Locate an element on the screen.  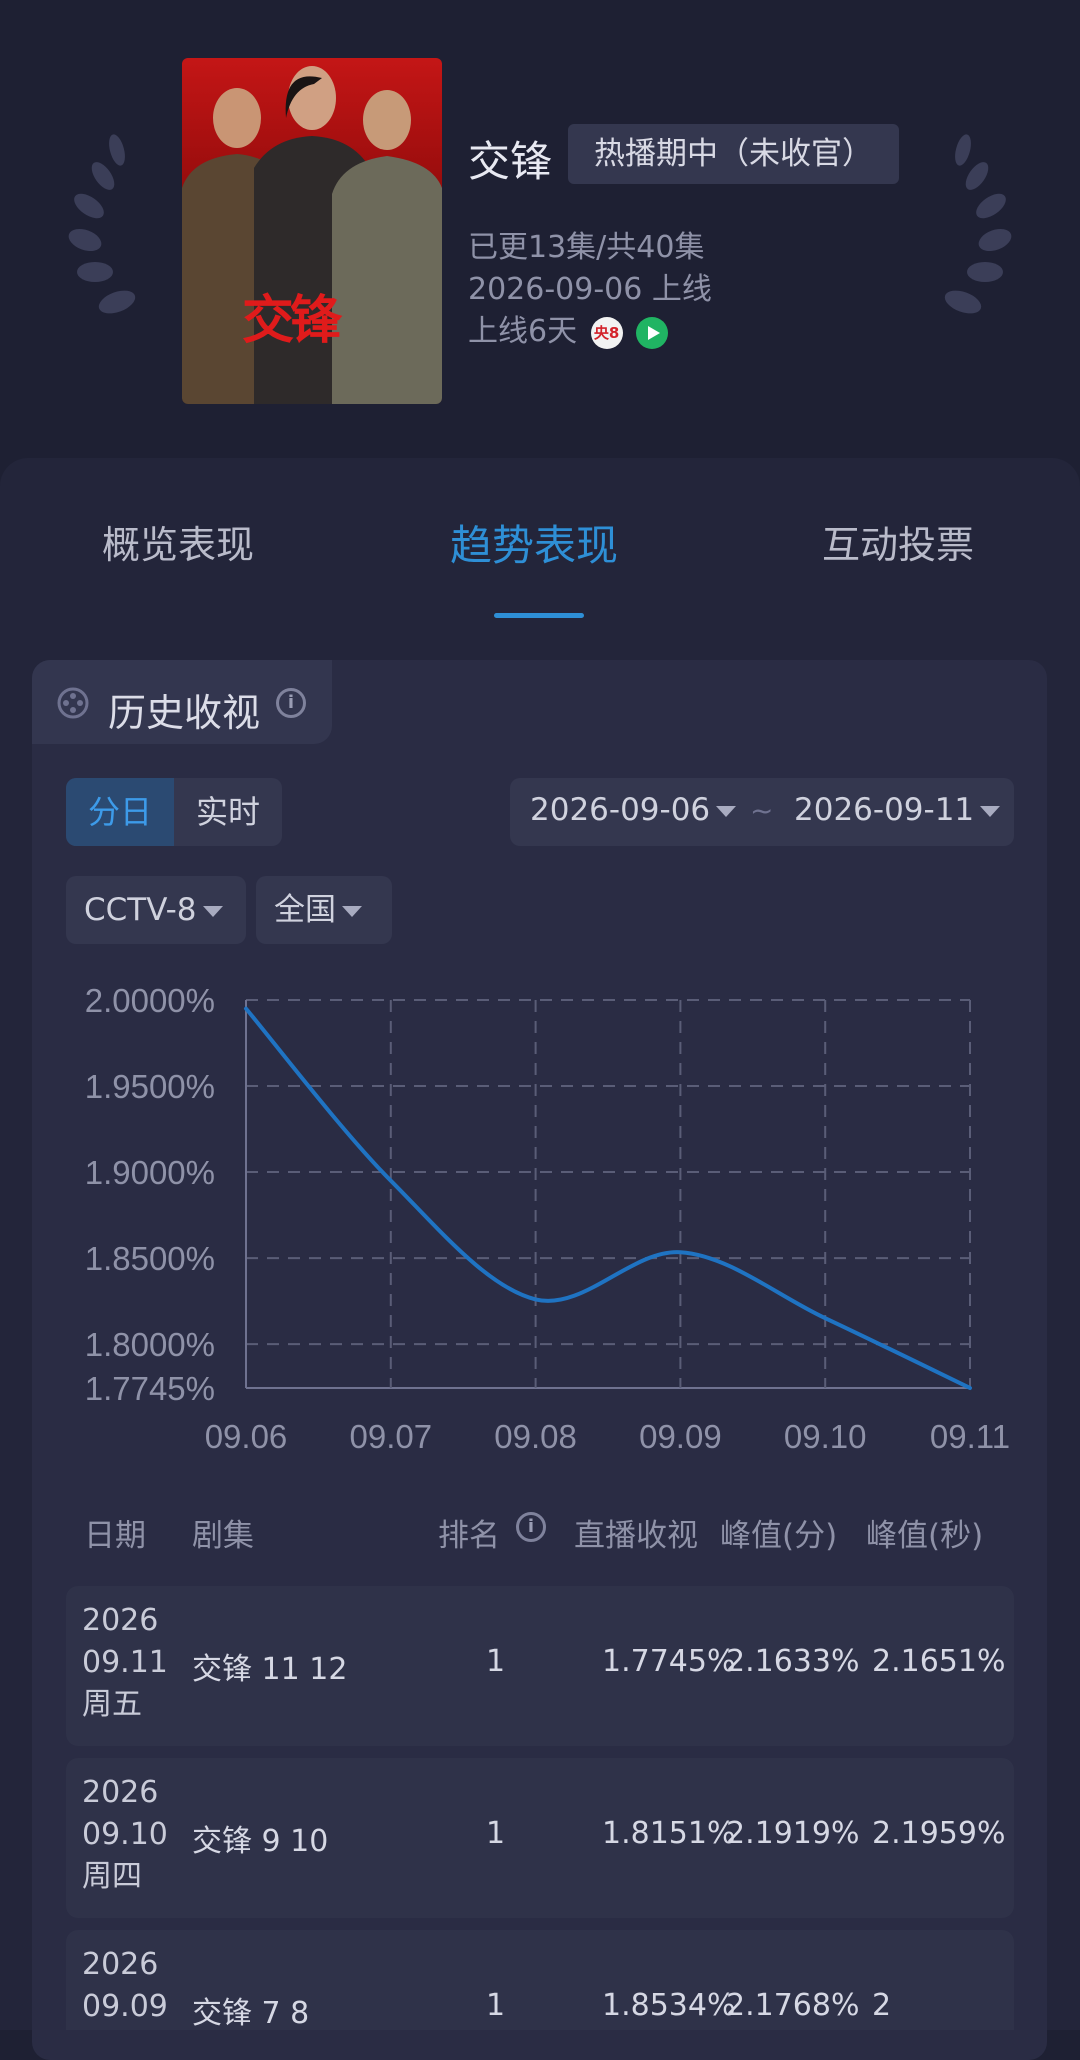
x-tick-label: 09.09 is located at coordinates (680, 1436).